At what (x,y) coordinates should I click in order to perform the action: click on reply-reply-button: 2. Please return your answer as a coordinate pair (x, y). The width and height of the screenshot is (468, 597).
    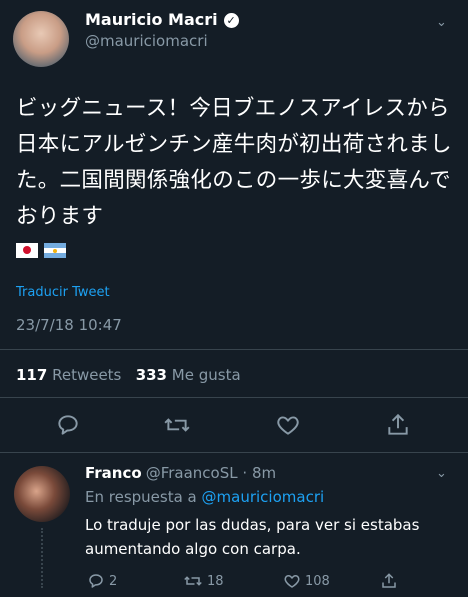
    Looking at the image, I should click on (102, 581).